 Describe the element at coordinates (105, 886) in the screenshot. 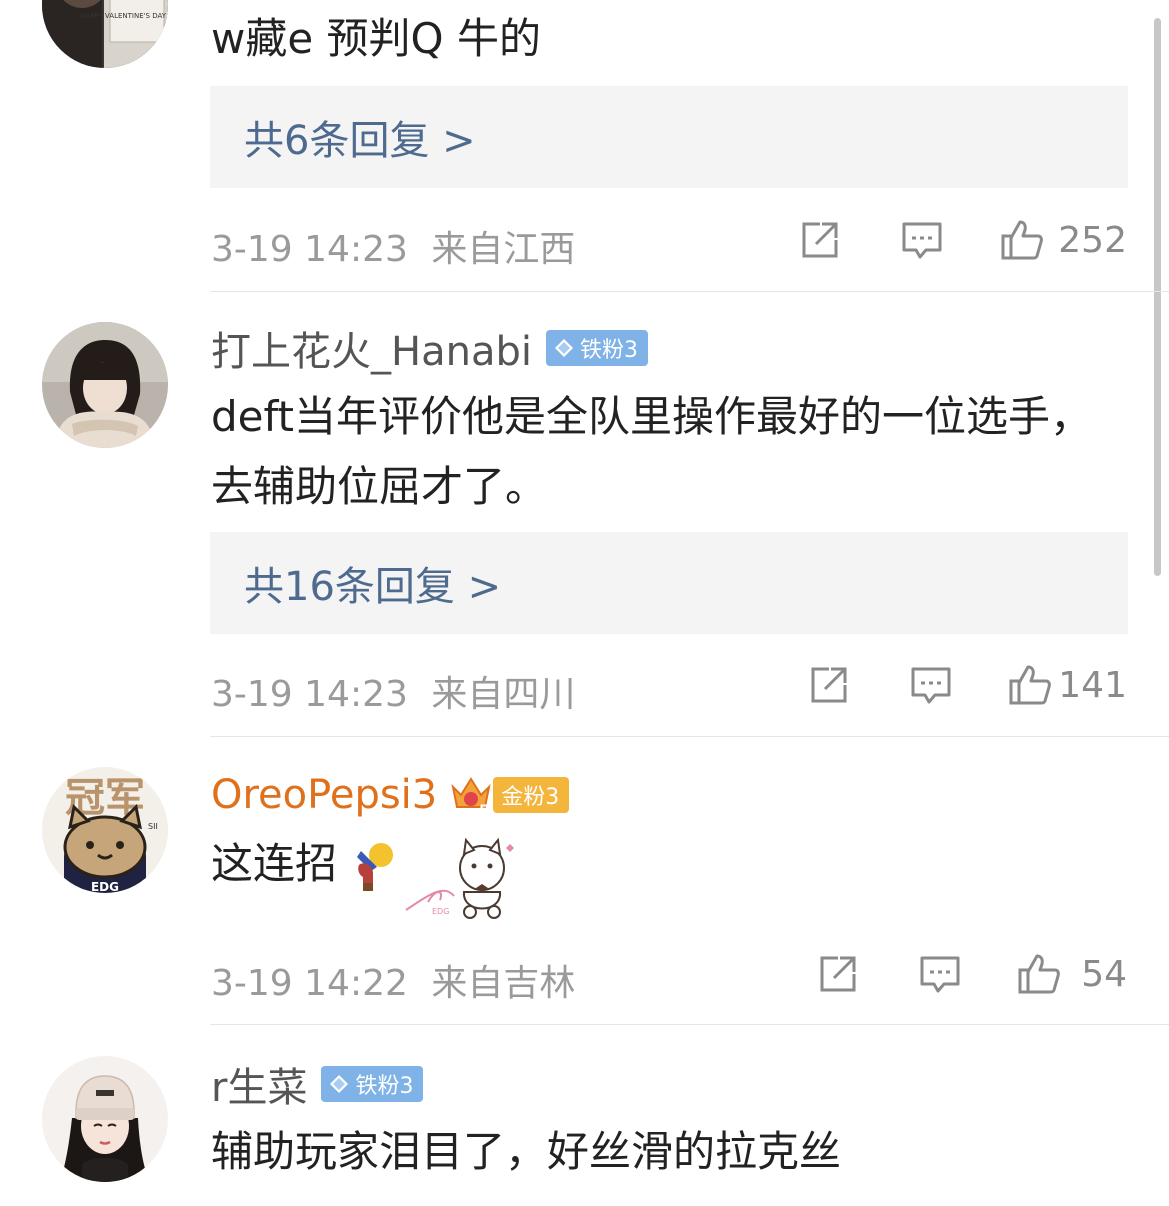

I see `avatar-tag-text: EDG` at that location.